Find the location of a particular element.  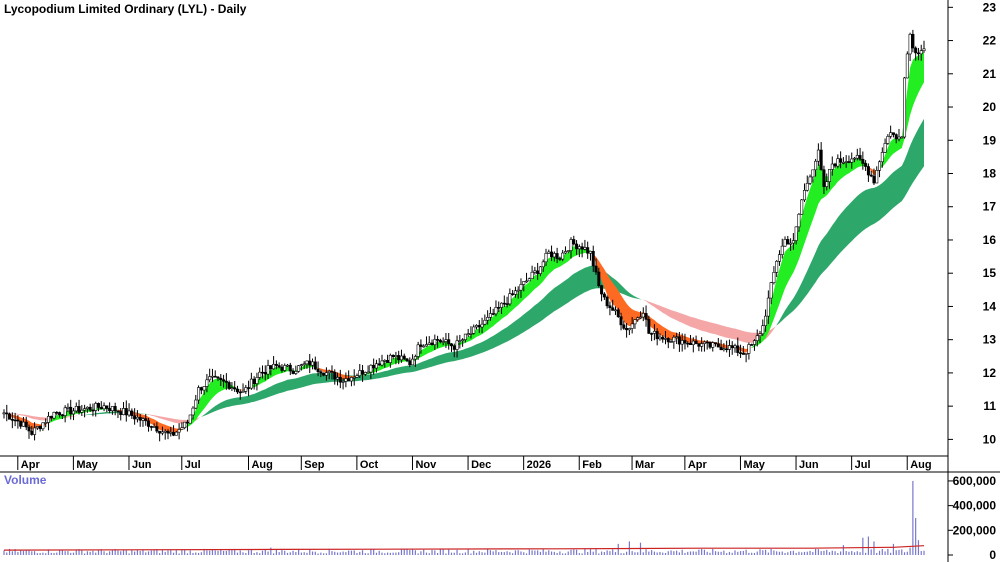

month-tick-label: Feb is located at coordinates (592, 465).